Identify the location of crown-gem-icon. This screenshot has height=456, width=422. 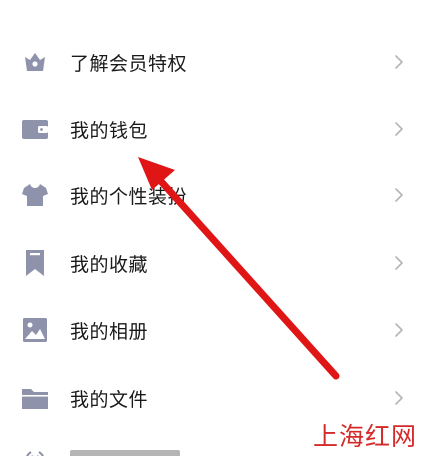
(35, 62).